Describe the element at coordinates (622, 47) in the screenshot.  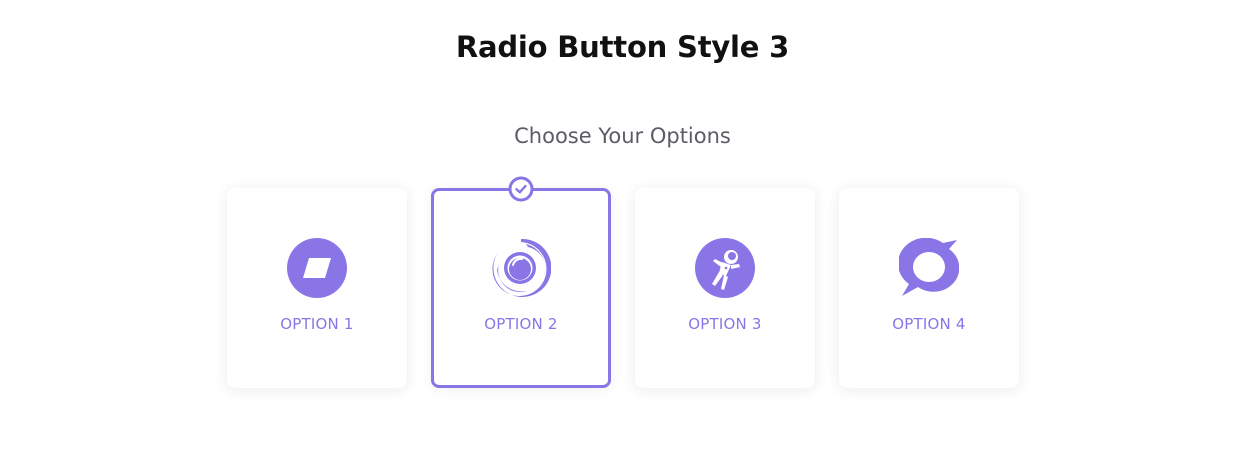
I see `page-title: Radio Button Style 3` at that location.